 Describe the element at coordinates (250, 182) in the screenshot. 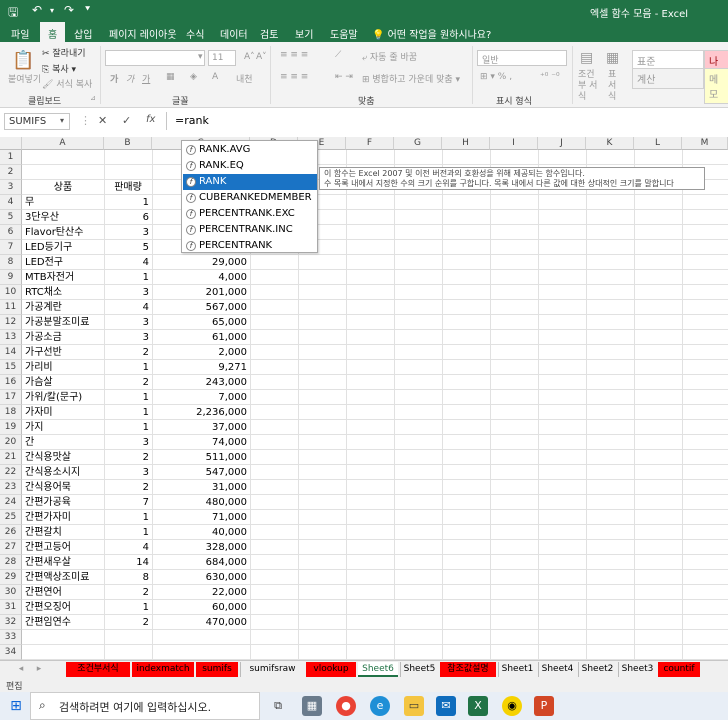

I see `autocomplete-item-selected: f RANK` at that location.